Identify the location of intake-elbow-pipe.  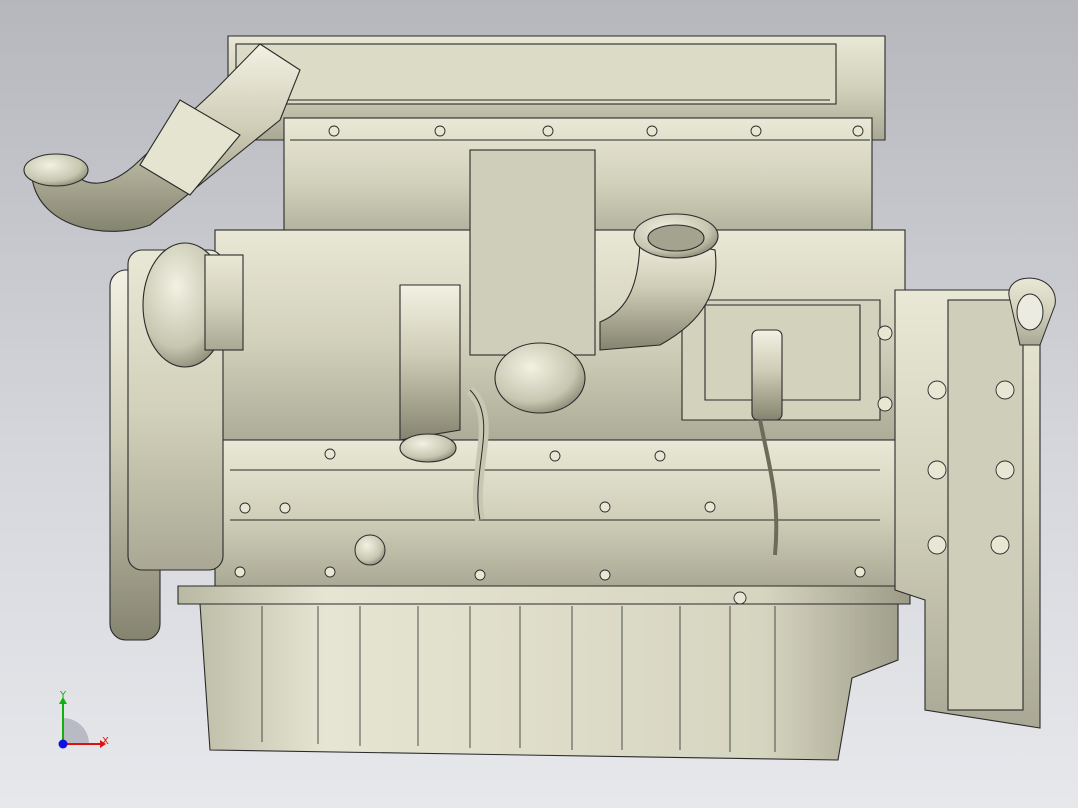
(162, 137).